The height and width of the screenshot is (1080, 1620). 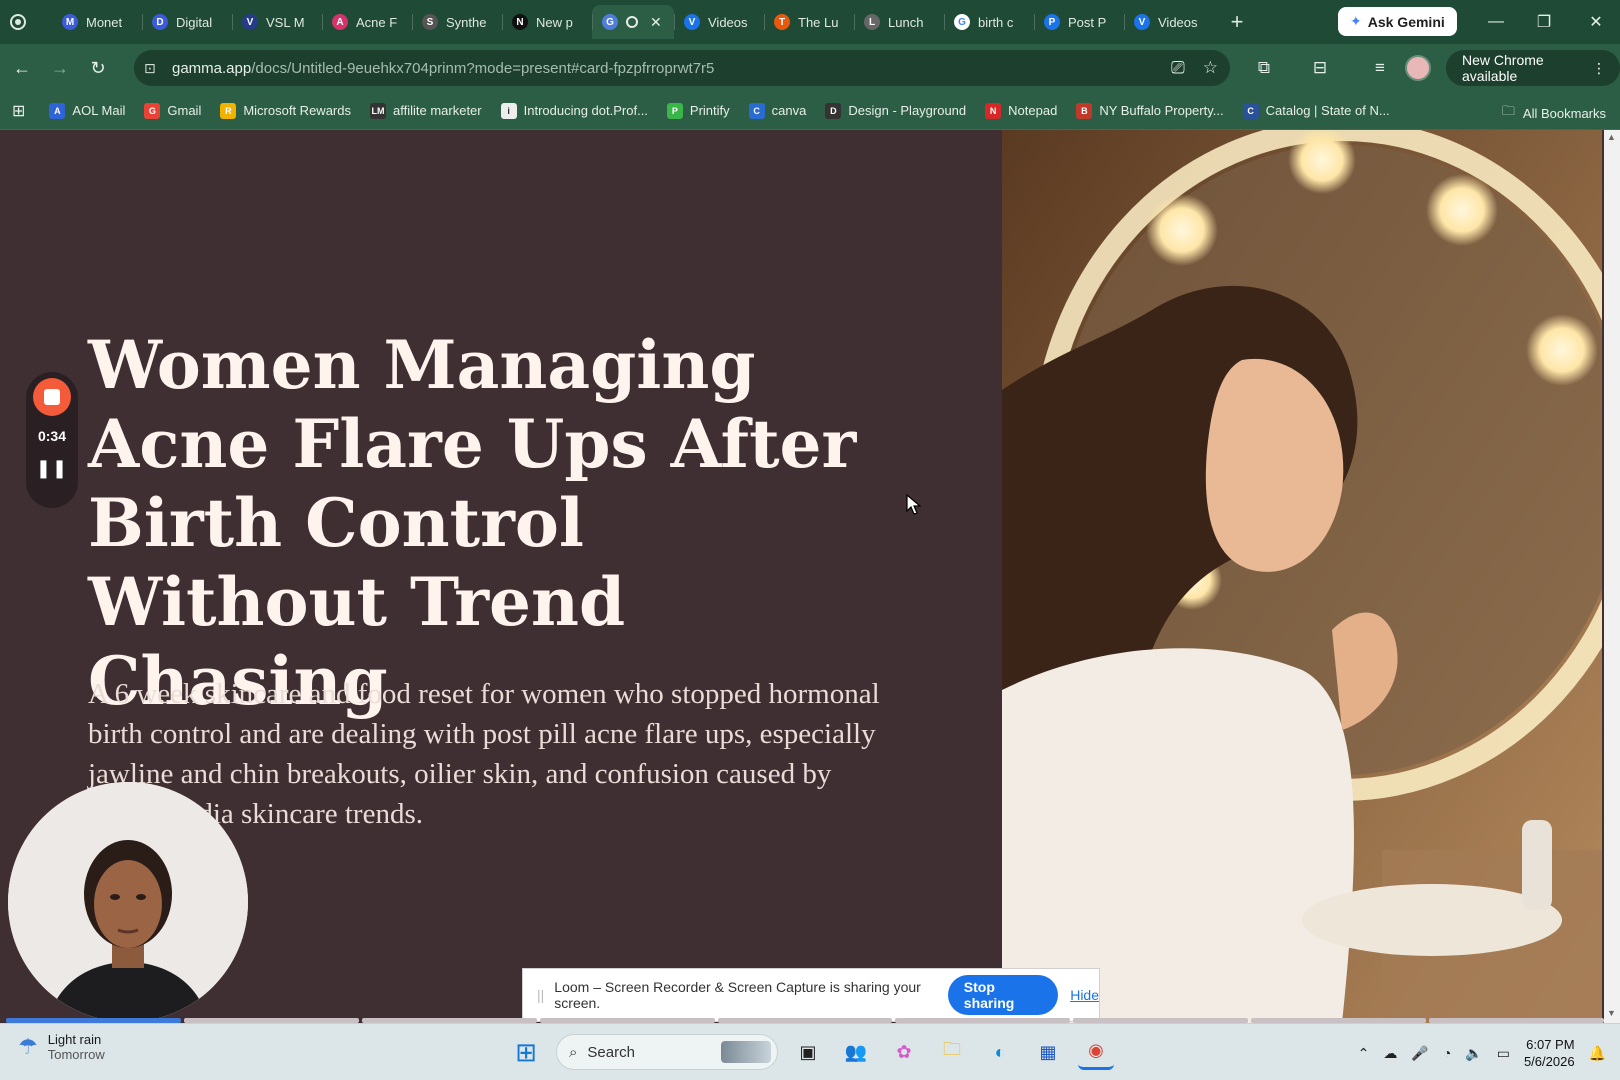 What do you see at coordinates (698, 110) in the screenshot?
I see `bookmark-item: P Printify` at bounding box center [698, 110].